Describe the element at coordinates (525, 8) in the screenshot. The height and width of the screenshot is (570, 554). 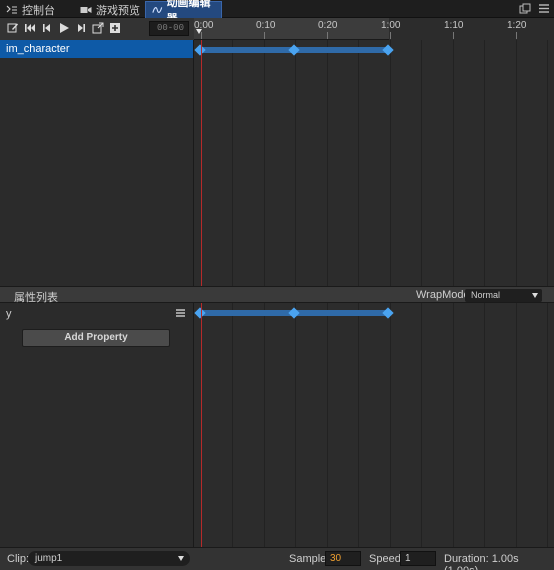
I see `popout-icon` at that location.